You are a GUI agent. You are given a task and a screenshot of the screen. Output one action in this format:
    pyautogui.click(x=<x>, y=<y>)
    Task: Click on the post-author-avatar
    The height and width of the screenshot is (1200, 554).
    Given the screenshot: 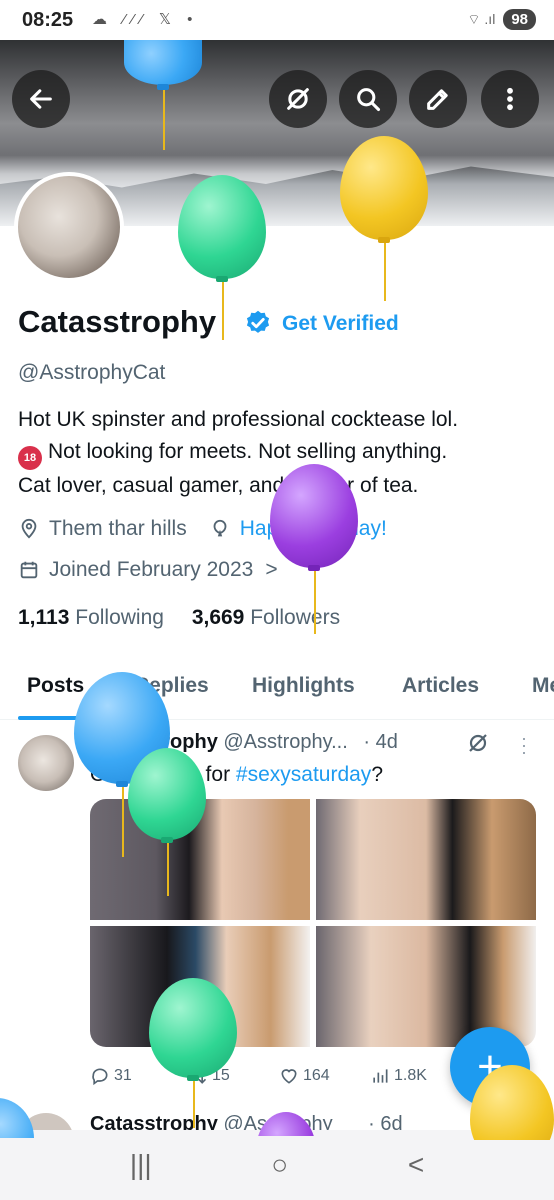 What is the action you would take?
    pyautogui.click(x=46, y=763)
    